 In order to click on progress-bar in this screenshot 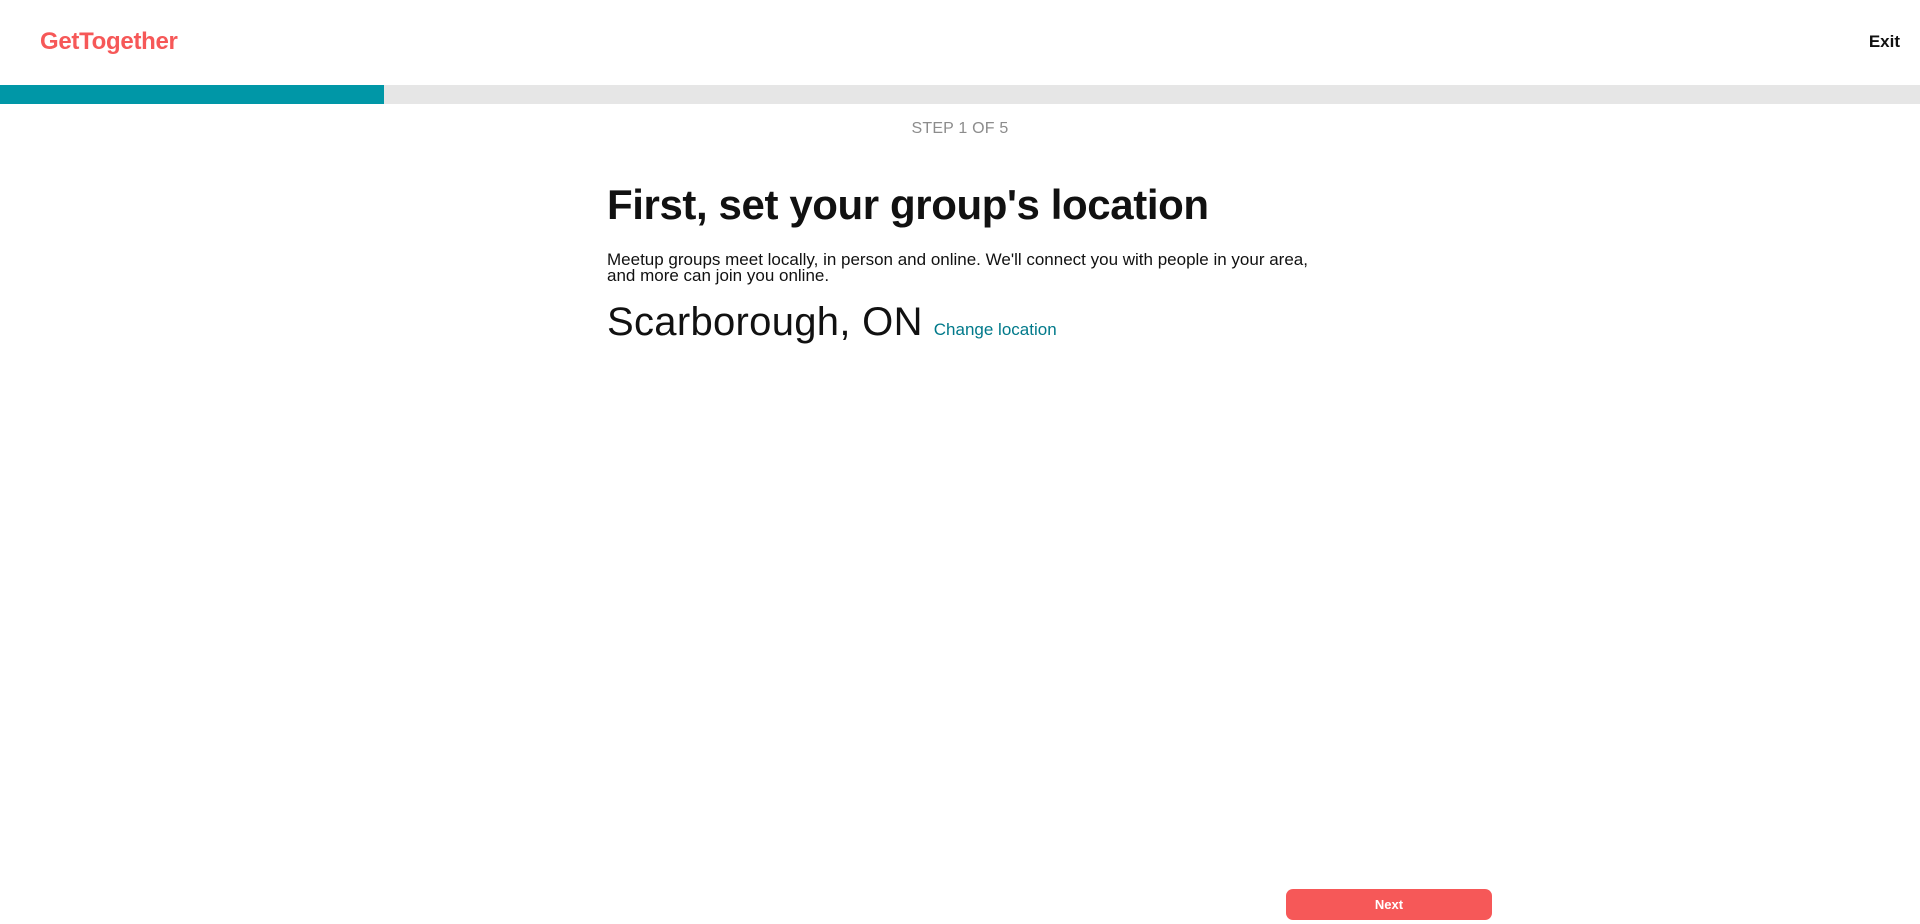, I will do `click(960, 94)`.